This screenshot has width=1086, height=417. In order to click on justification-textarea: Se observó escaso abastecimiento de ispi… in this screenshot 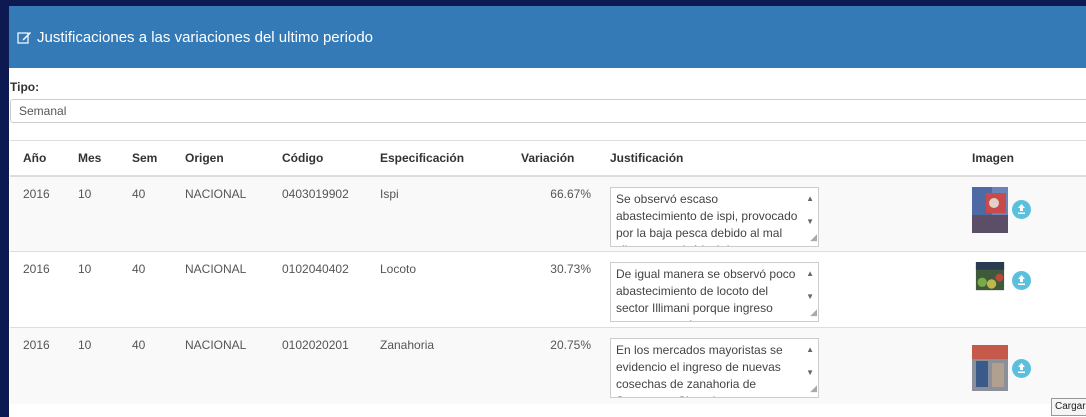, I will do `click(714, 216)`.